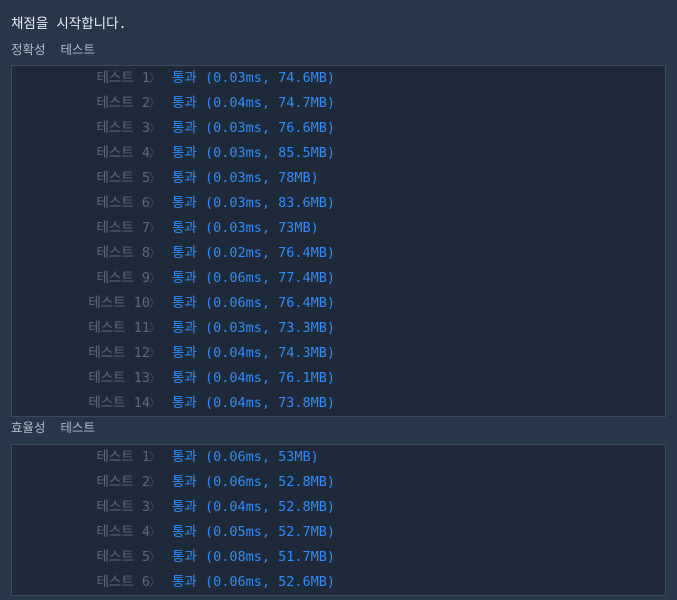 Image resolution: width=677 pixels, height=600 pixels. I want to click on test-result: 통과 (0.03ms, 74.6MB), so click(253, 78).